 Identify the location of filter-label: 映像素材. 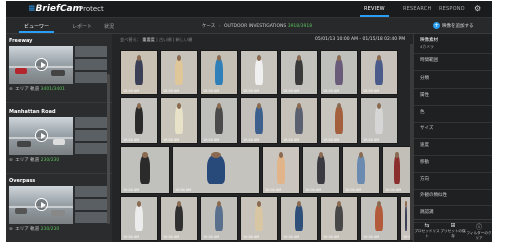
(429, 40).